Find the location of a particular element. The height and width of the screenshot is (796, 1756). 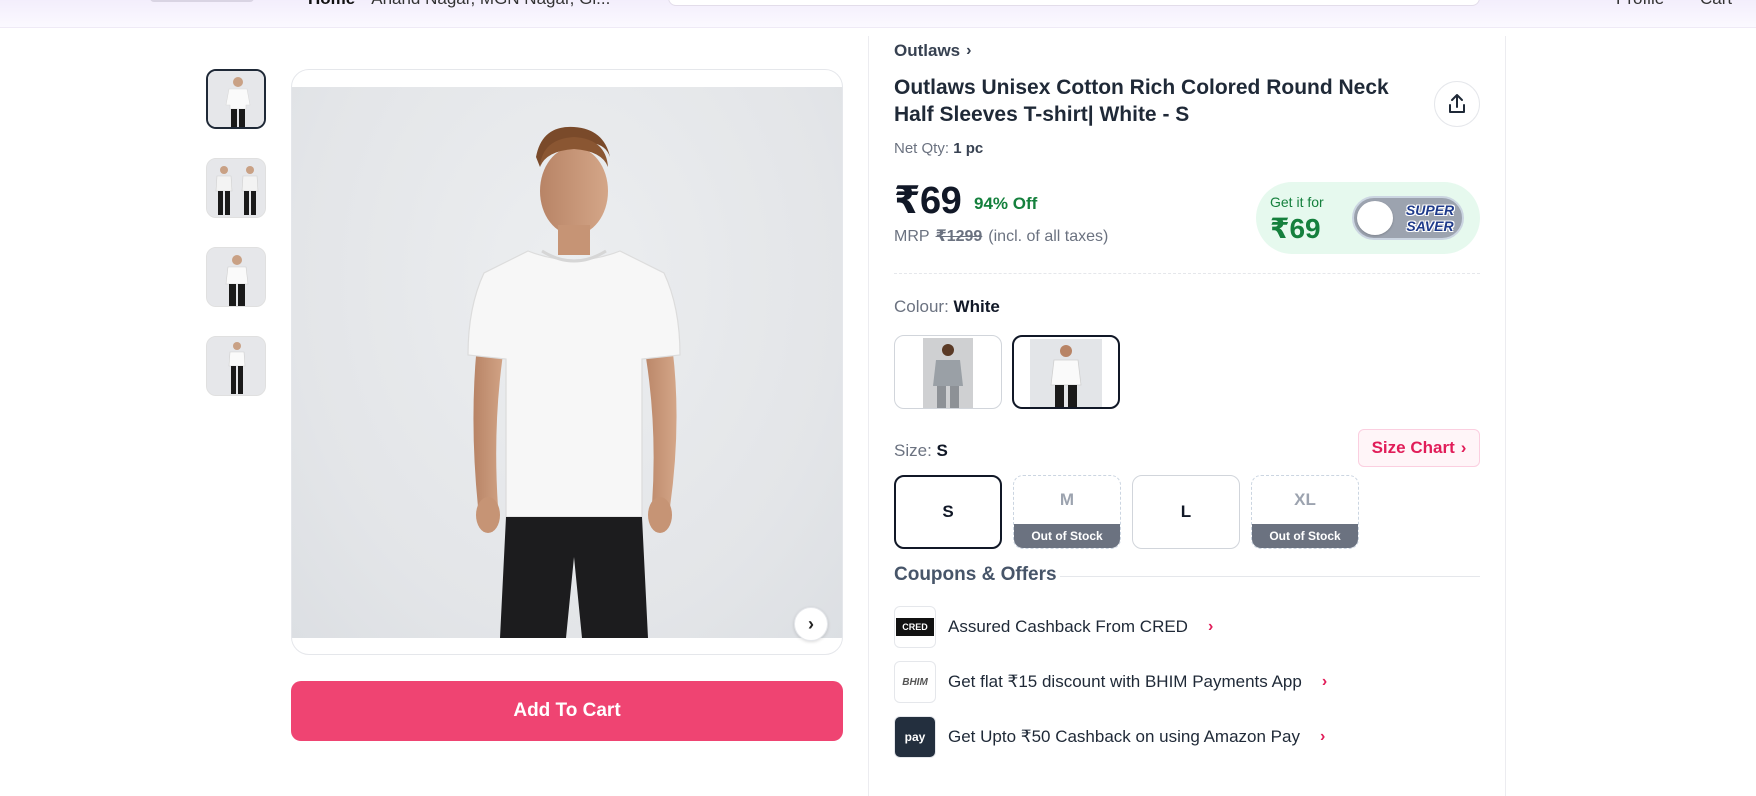

selling-price: ₹69 is located at coordinates (928, 201).